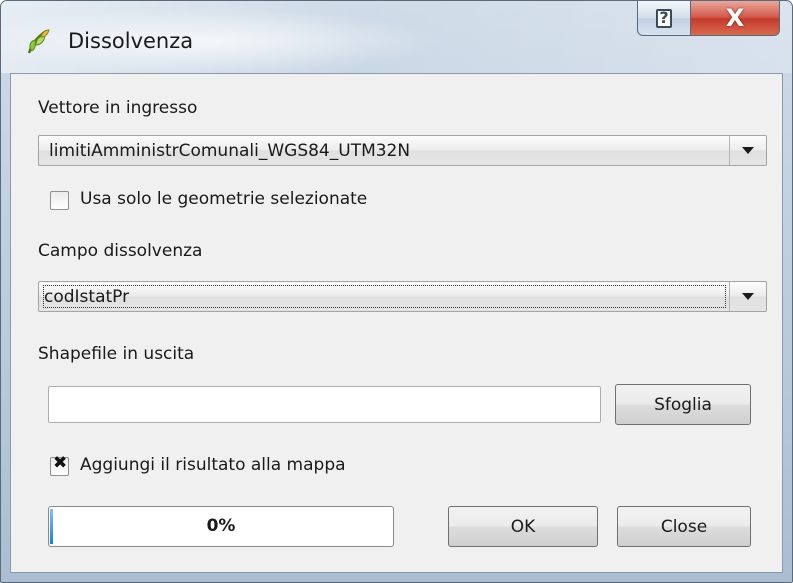 The width and height of the screenshot is (793, 583). I want to click on output-shapefile-label: Shapefile in uscita, so click(116, 354).